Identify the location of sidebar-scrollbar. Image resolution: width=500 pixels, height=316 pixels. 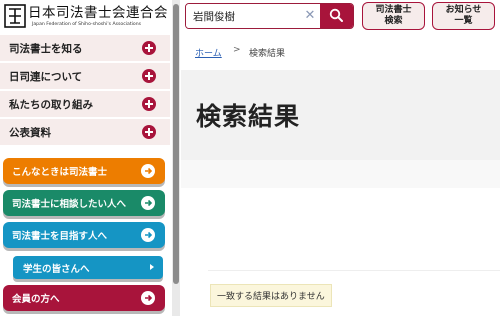
(176, 158).